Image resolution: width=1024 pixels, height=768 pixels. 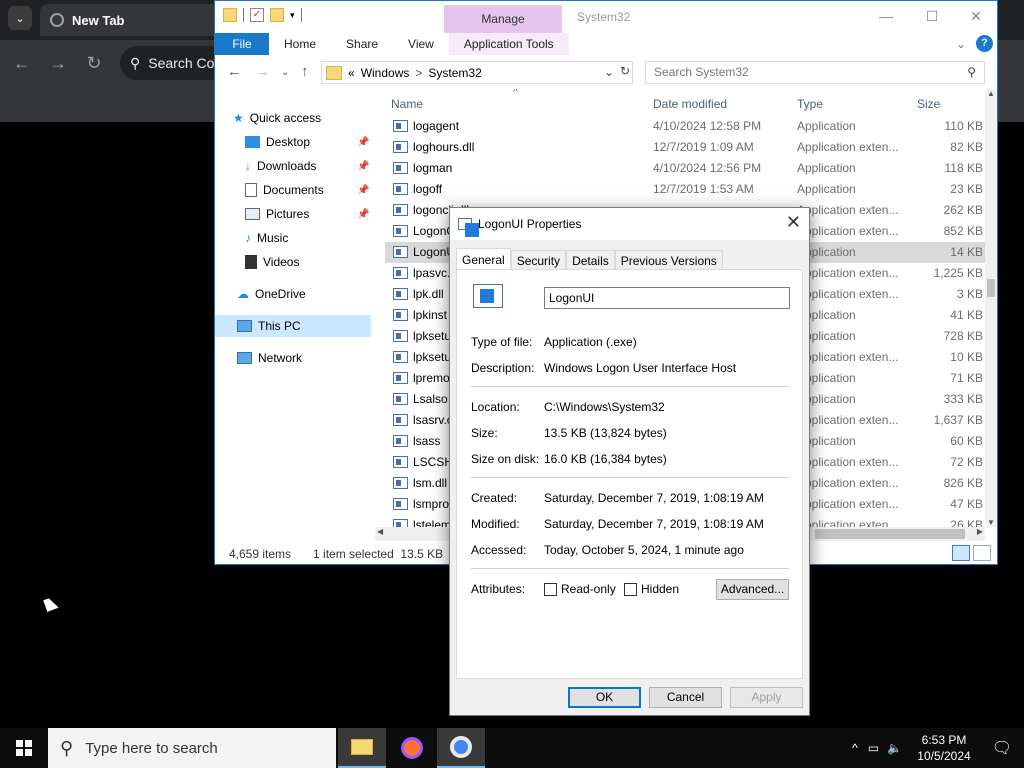 I want to click on vertical-scrollbar: ▲ ▼, so click(x=991, y=308).